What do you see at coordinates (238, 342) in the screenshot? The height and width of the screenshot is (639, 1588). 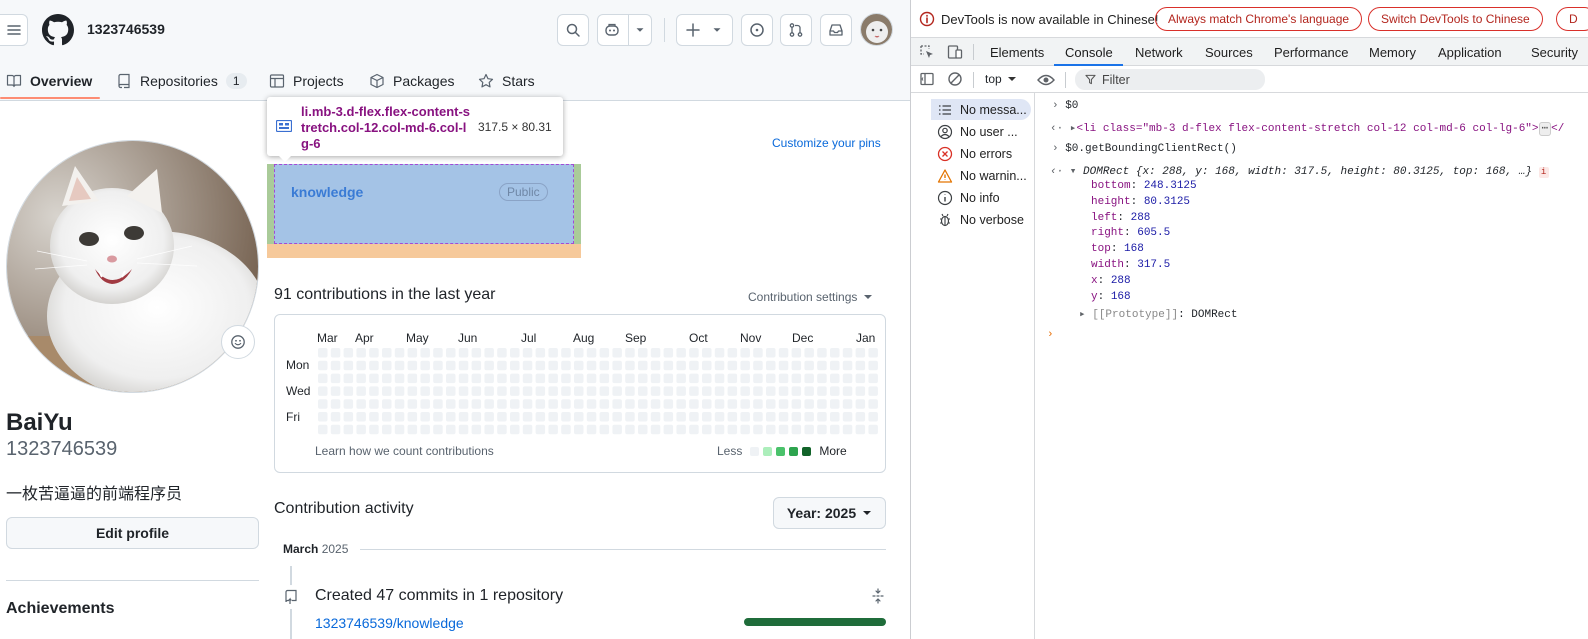 I see `set-status-button` at bounding box center [238, 342].